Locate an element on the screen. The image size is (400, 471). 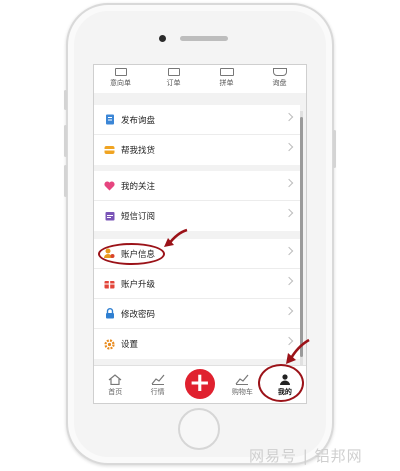
tab-orders-label: 订单 is located at coordinates (173, 83).